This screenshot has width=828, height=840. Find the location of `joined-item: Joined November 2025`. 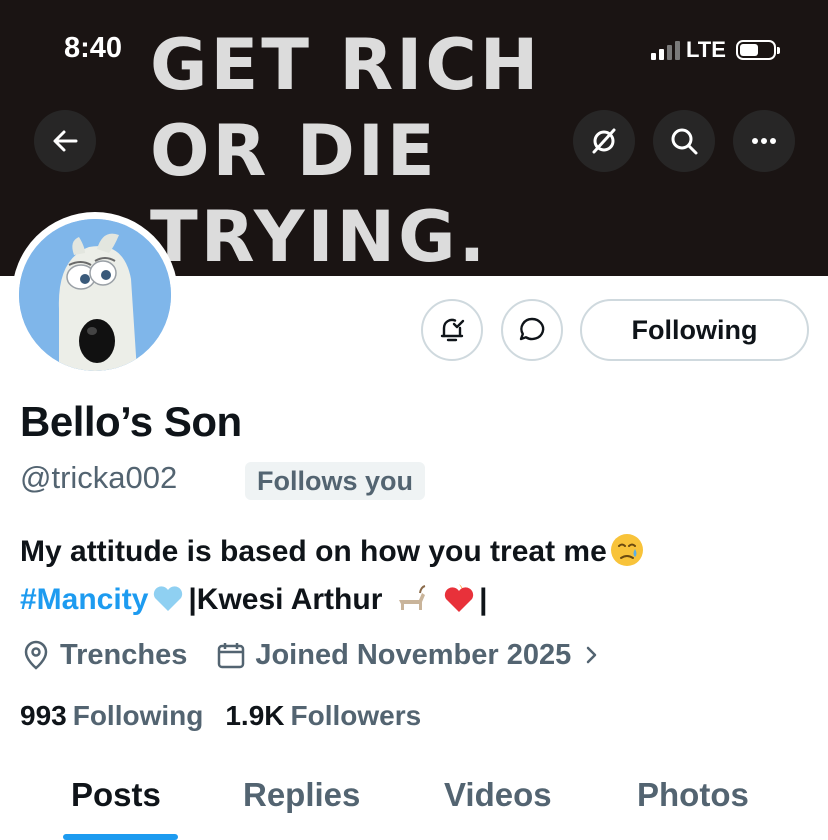

joined-item: Joined November 2025 is located at coordinates (409, 655).